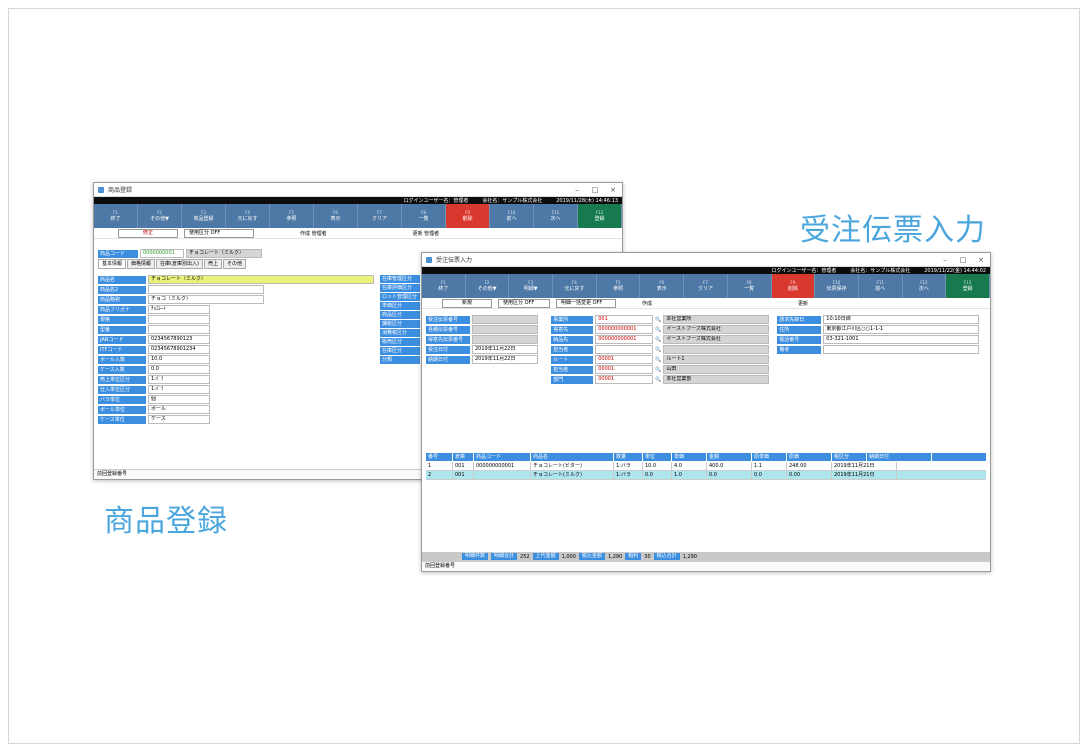 The height and width of the screenshot is (754, 1090). What do you see at coordinates (657, 466) in the screenshot?
I see `grid-cell: 10.0` at bounding box center [657, 466].